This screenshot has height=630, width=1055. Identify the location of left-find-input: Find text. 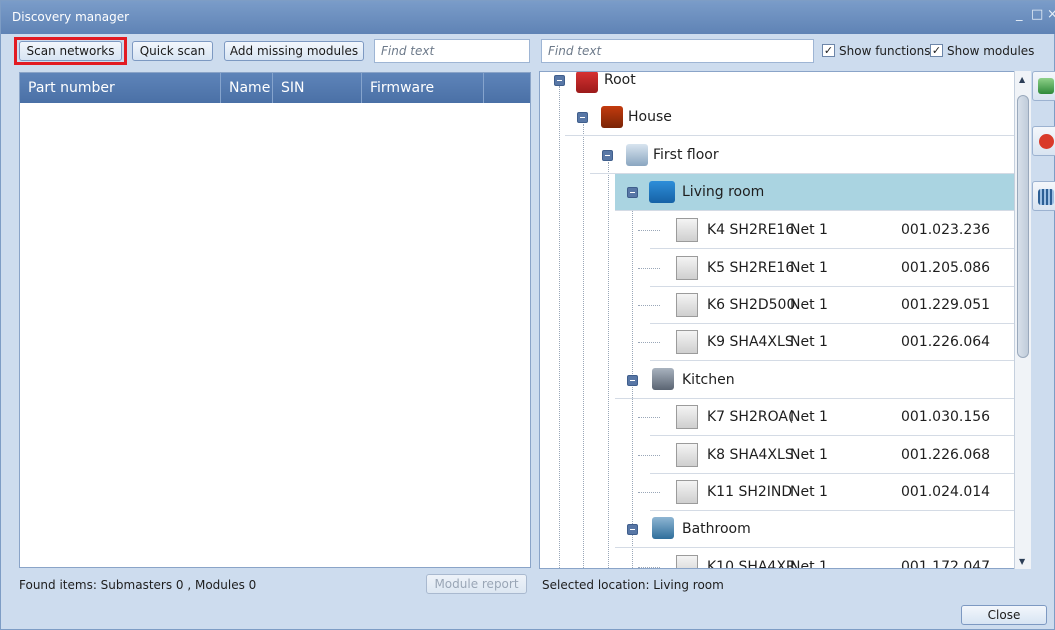
(452, 51).